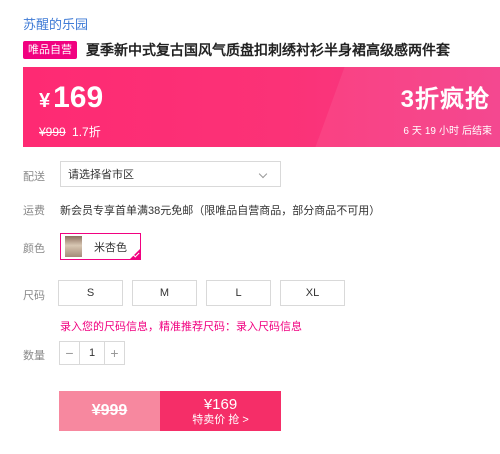 Image resolution: width=500 pixels, height=454 pixels. I want to click on buy-bar: ¥999 ¥169 特卖价 抢 >, so click(170, 411).